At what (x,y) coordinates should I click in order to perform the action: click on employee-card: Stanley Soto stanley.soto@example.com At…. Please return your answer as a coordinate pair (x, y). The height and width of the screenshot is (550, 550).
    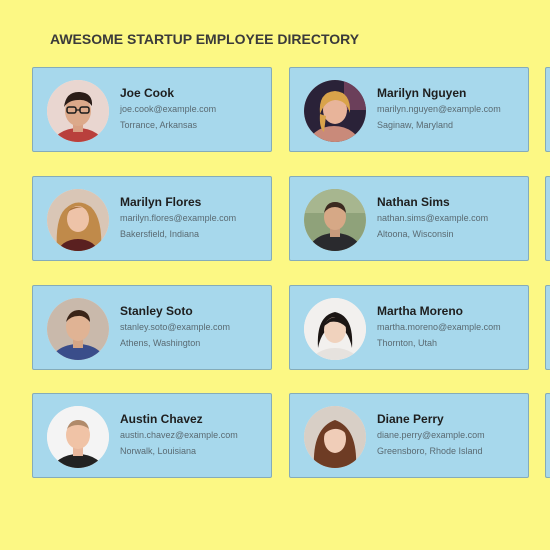
    Looking at the image, I should click on (152, 327).